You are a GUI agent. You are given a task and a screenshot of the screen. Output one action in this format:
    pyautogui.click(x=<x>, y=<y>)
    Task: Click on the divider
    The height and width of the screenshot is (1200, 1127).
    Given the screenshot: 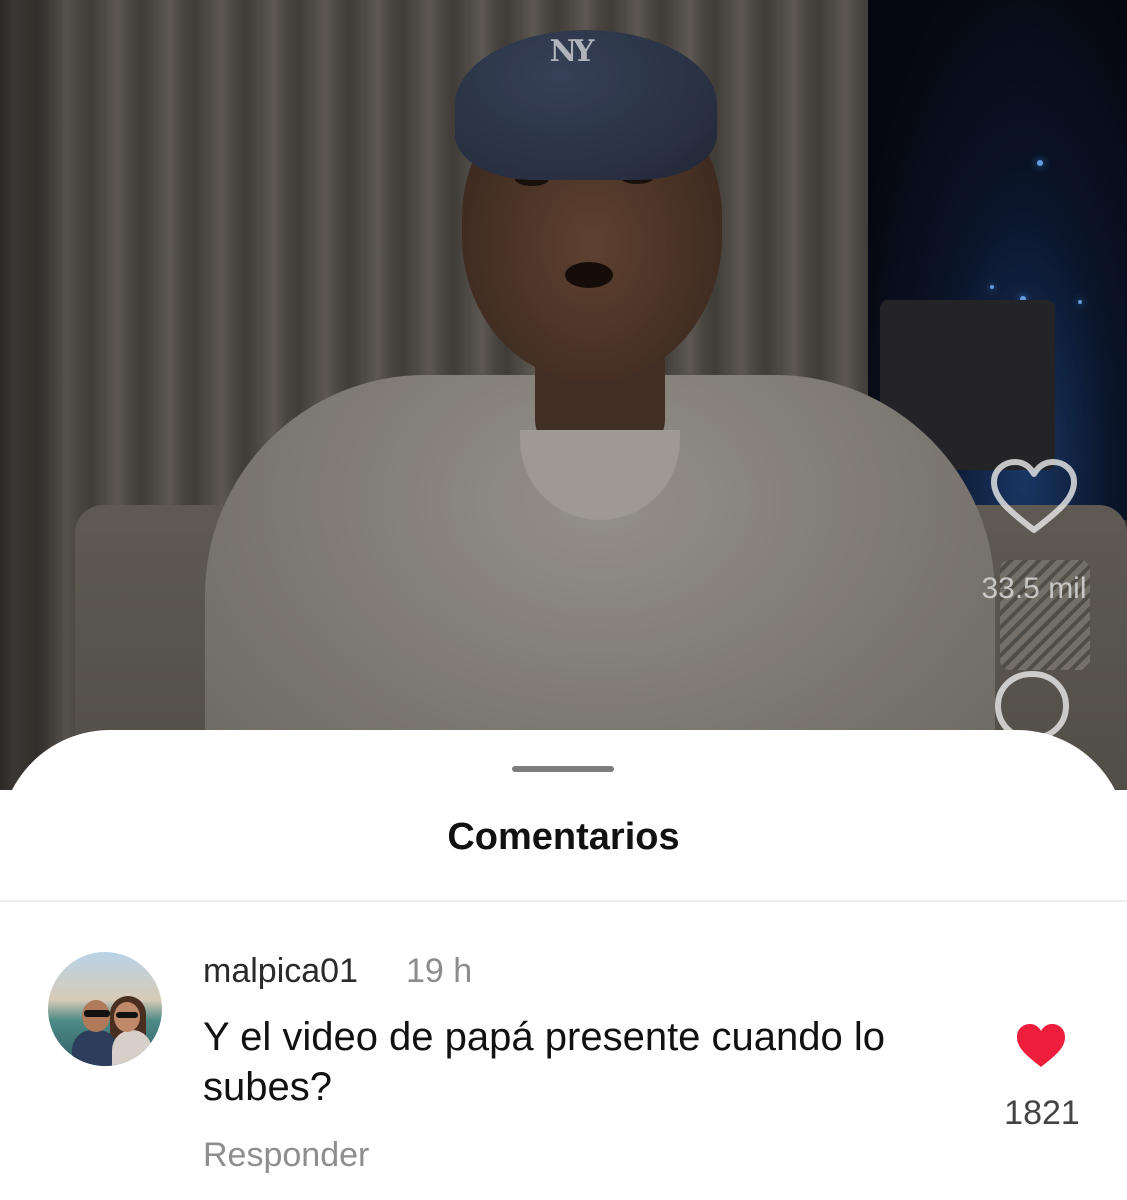 What is the action you would take?
    pyautogui.click(x=563, y=901)
    